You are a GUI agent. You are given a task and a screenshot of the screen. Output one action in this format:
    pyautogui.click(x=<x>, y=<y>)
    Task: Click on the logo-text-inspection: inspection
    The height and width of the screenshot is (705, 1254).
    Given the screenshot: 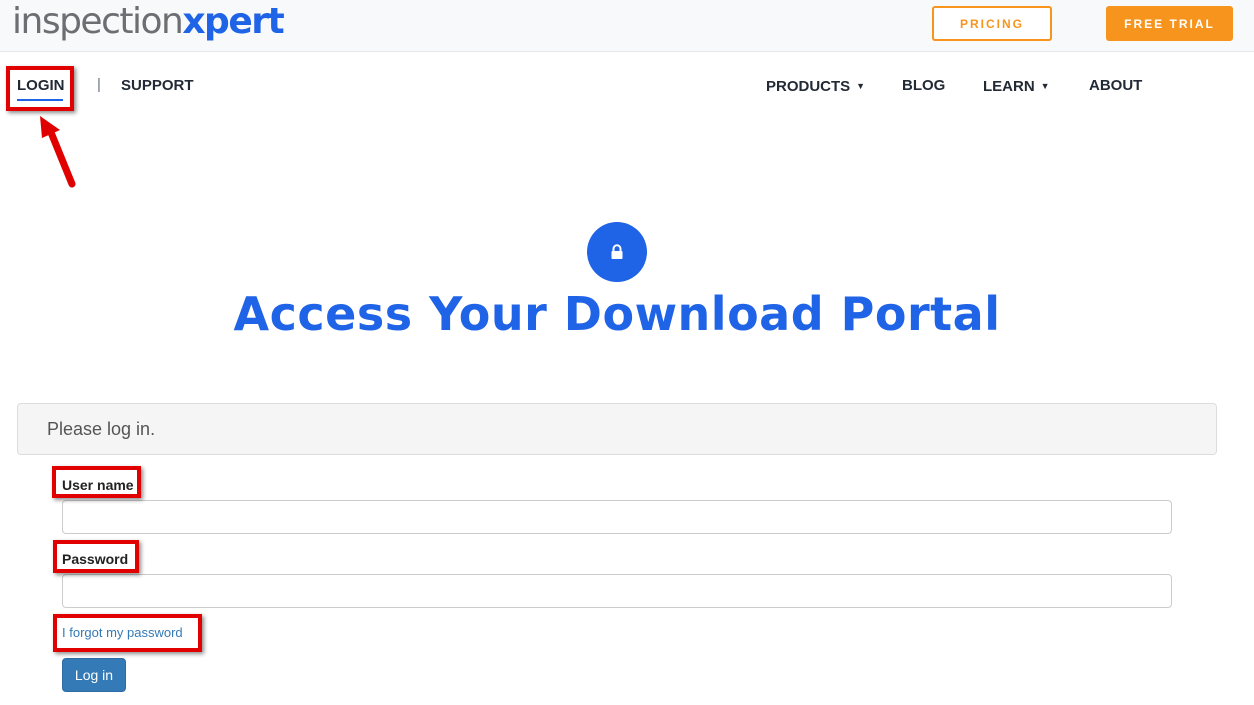 What is the action you would take?
    pyautogui.click(x=98, y=21)
    